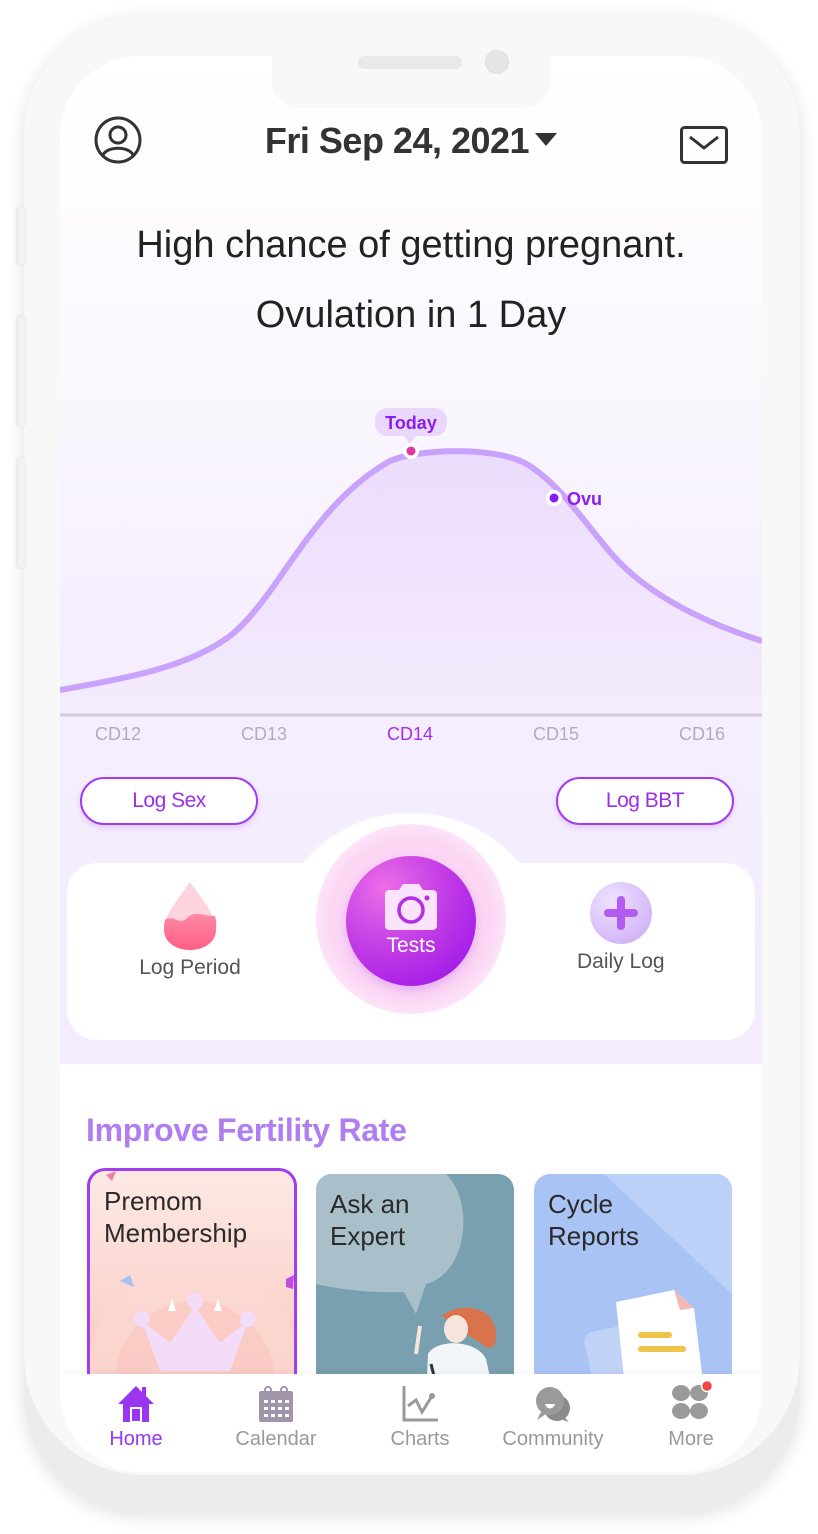 This screenshot has width=818, height=1534. Describe the element at coordinates (553, 1404) in the screenshot. I see `chat-bubbles-icon` at that location.